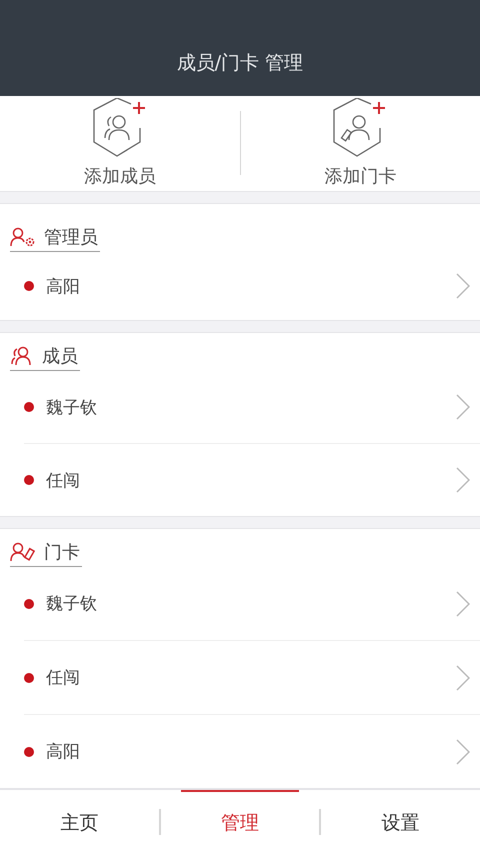 This screenshot has height=853, width=480. What do you see at coordinates (60, 356) in the screenshot?
I see `section-title: 成员` at bounding box center [60, 356].